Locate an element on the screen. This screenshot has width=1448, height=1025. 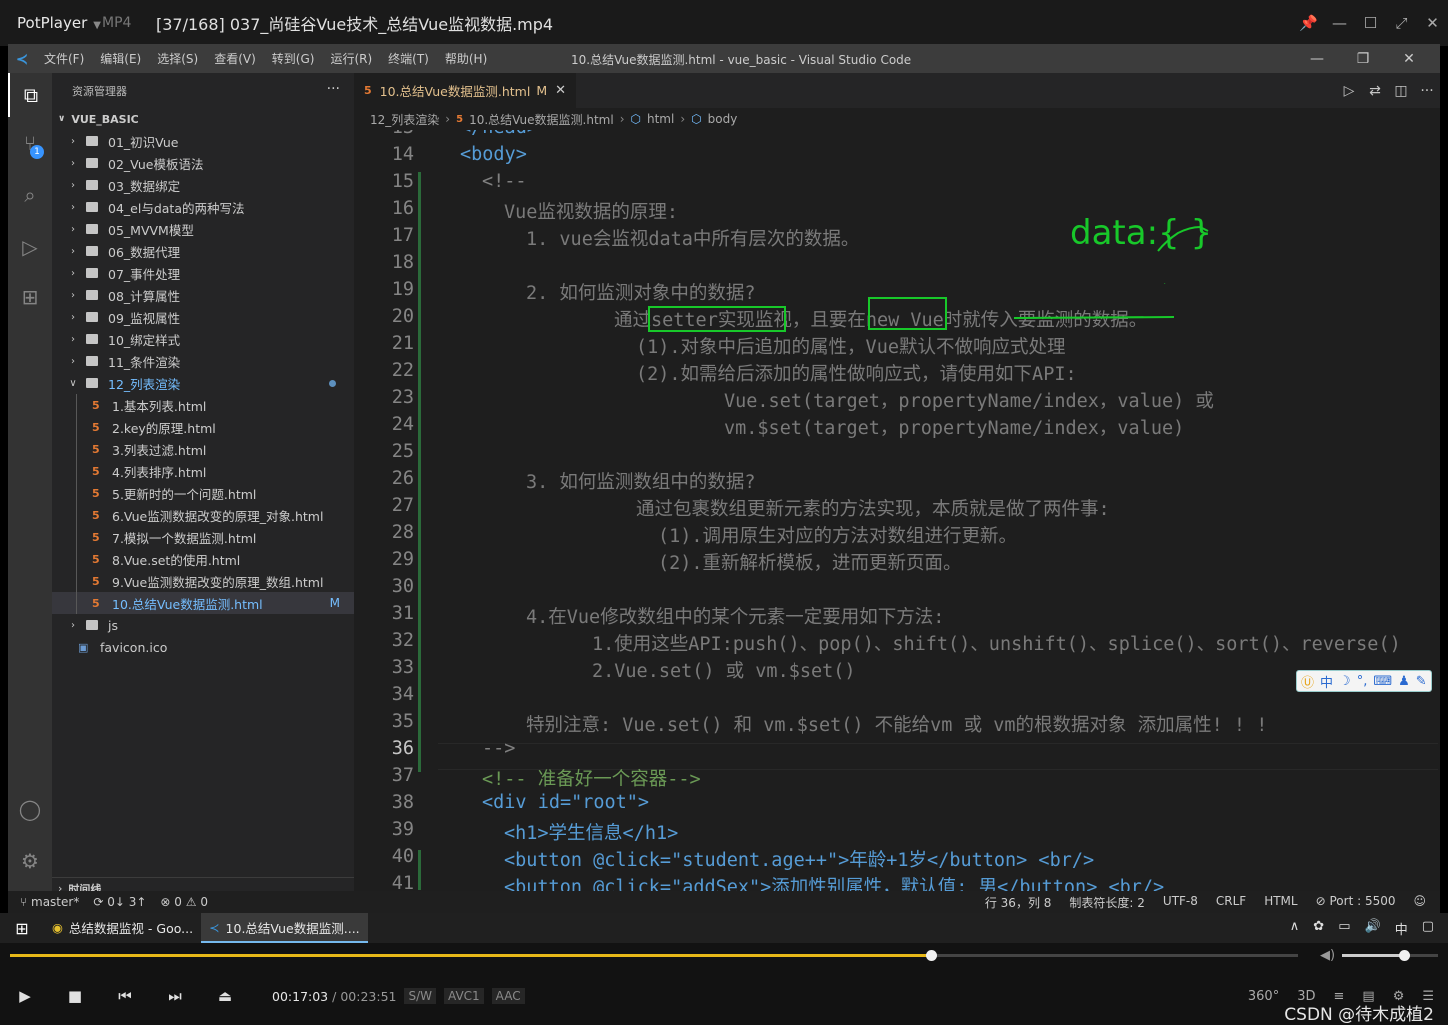
pin-icon: 📌 is located at coordinates (1308, 23).